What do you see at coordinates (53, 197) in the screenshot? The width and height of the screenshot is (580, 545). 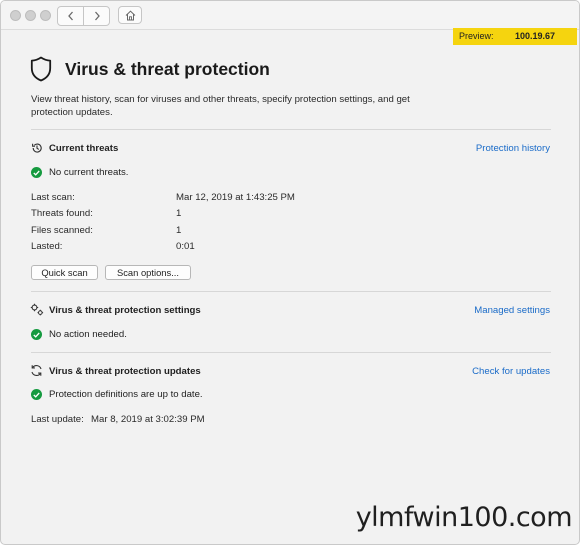 I see `last-scan-label: Last scan:` at bounding box center [53, 197].